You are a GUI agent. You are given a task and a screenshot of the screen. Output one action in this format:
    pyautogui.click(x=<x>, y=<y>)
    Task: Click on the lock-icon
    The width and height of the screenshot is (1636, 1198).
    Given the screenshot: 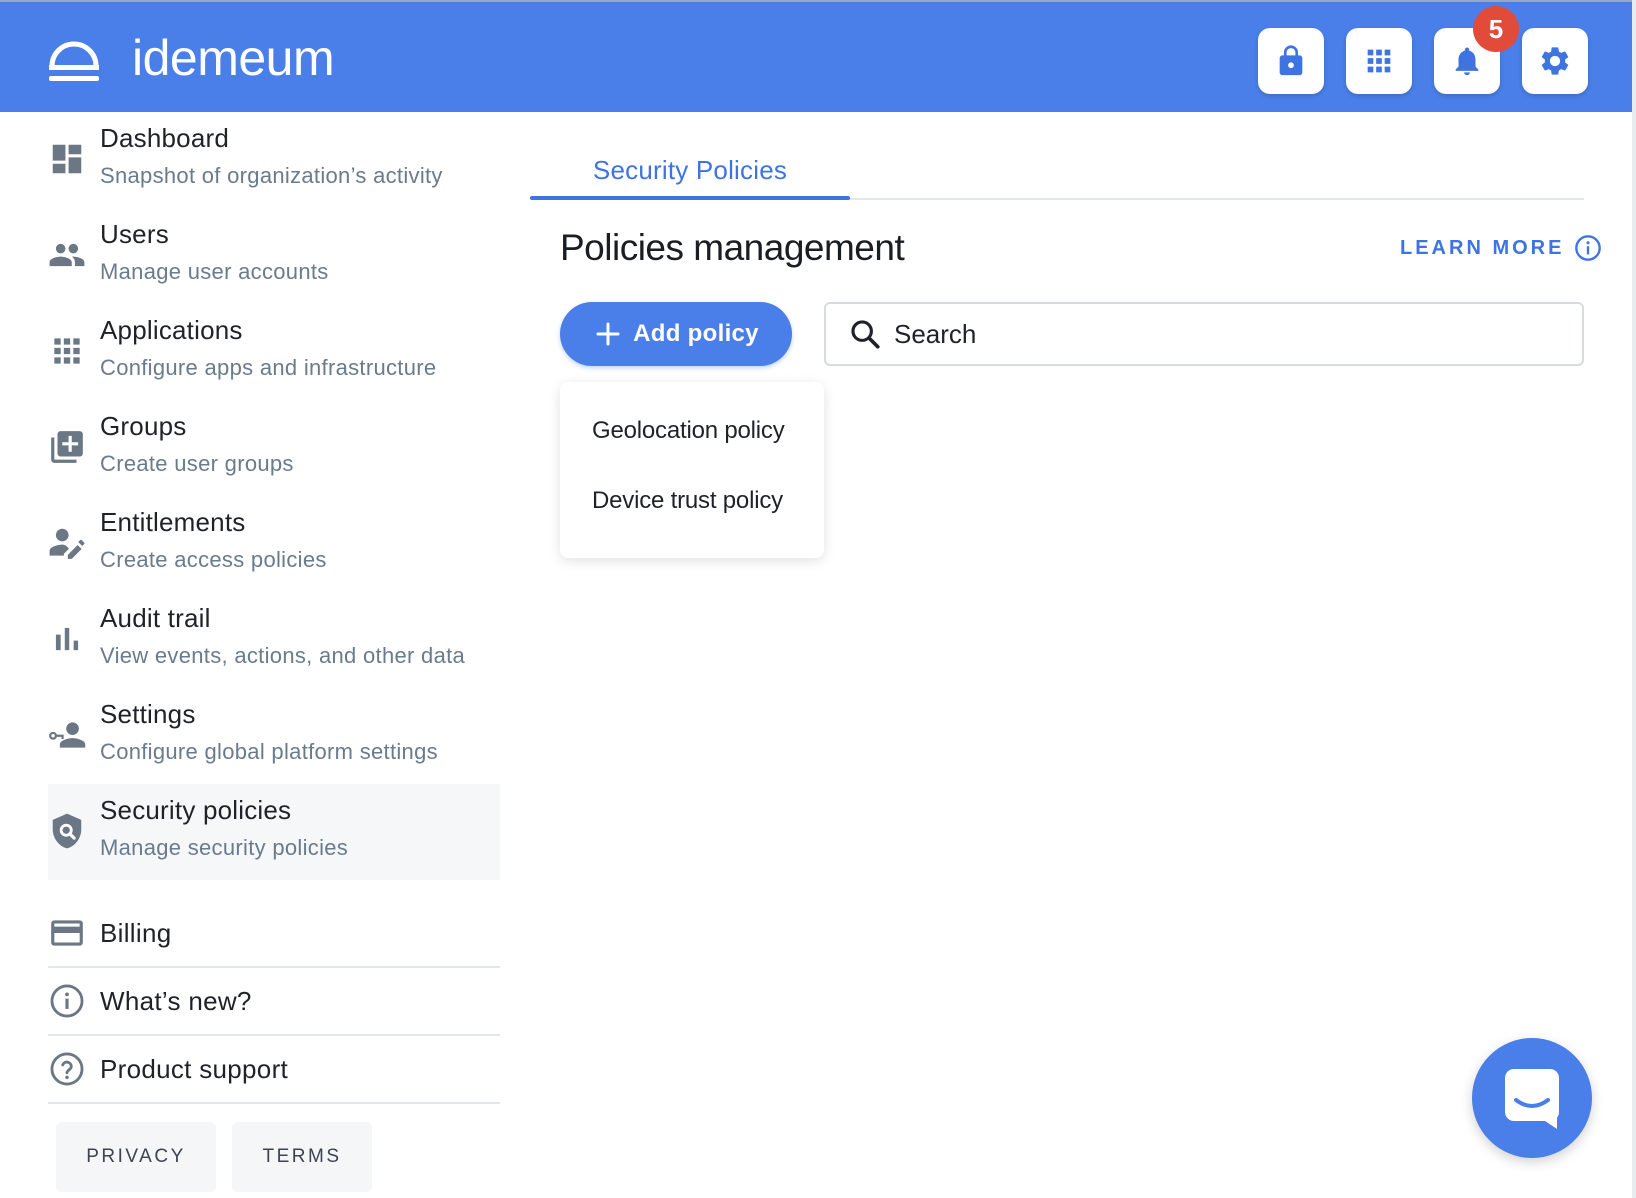 What is the action you would take?
    pyautogui.click(x=1291, y=60)
    